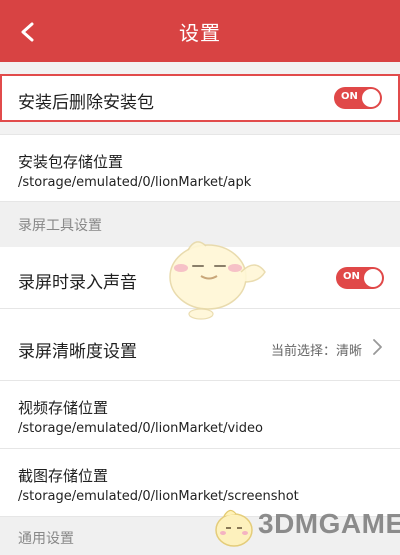 Image resolution: width=400 pixels, height=555 pixels. I want to click on record-quality-label: 录屏清晰度设置, so click(77, 352).